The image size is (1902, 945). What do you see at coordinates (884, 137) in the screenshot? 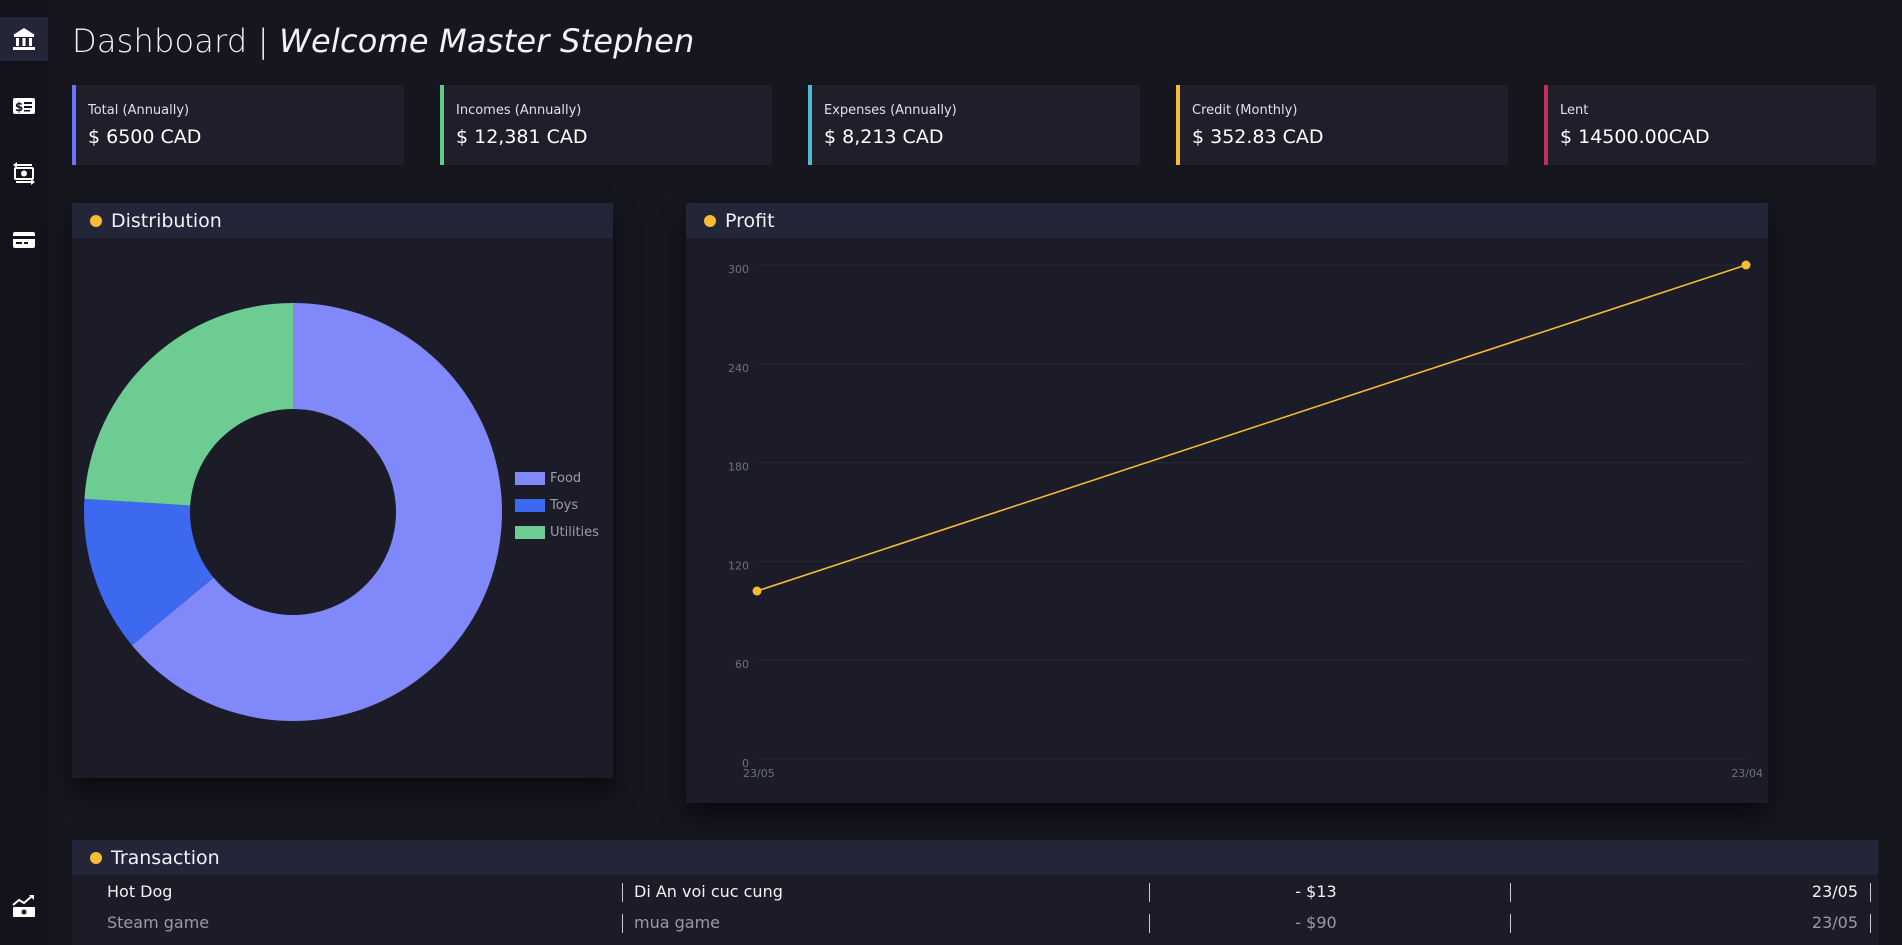
I see `stat-value: $ 8,213 CAD` at bounding box center [884, 137].